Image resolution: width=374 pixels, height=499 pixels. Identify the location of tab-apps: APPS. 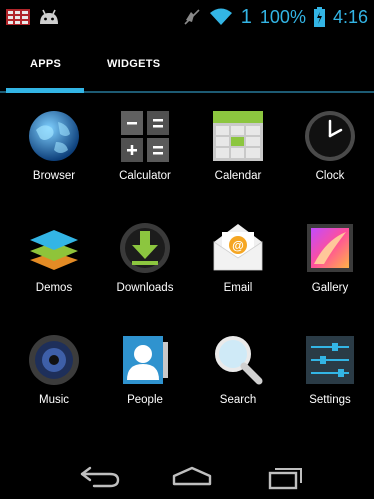
(45, 64).